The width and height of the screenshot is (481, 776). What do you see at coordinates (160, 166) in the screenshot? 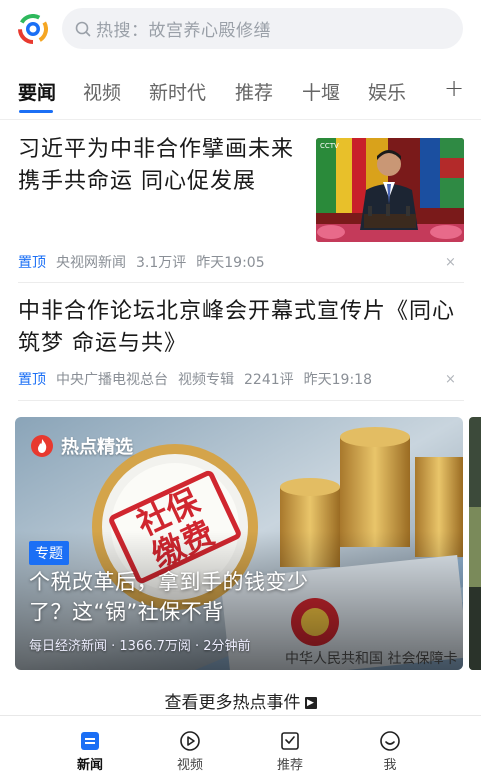
I see `news-title: 习近平为中非合作擘画未来 携手共命运 同心促发展` at bounding box center [160, 166].